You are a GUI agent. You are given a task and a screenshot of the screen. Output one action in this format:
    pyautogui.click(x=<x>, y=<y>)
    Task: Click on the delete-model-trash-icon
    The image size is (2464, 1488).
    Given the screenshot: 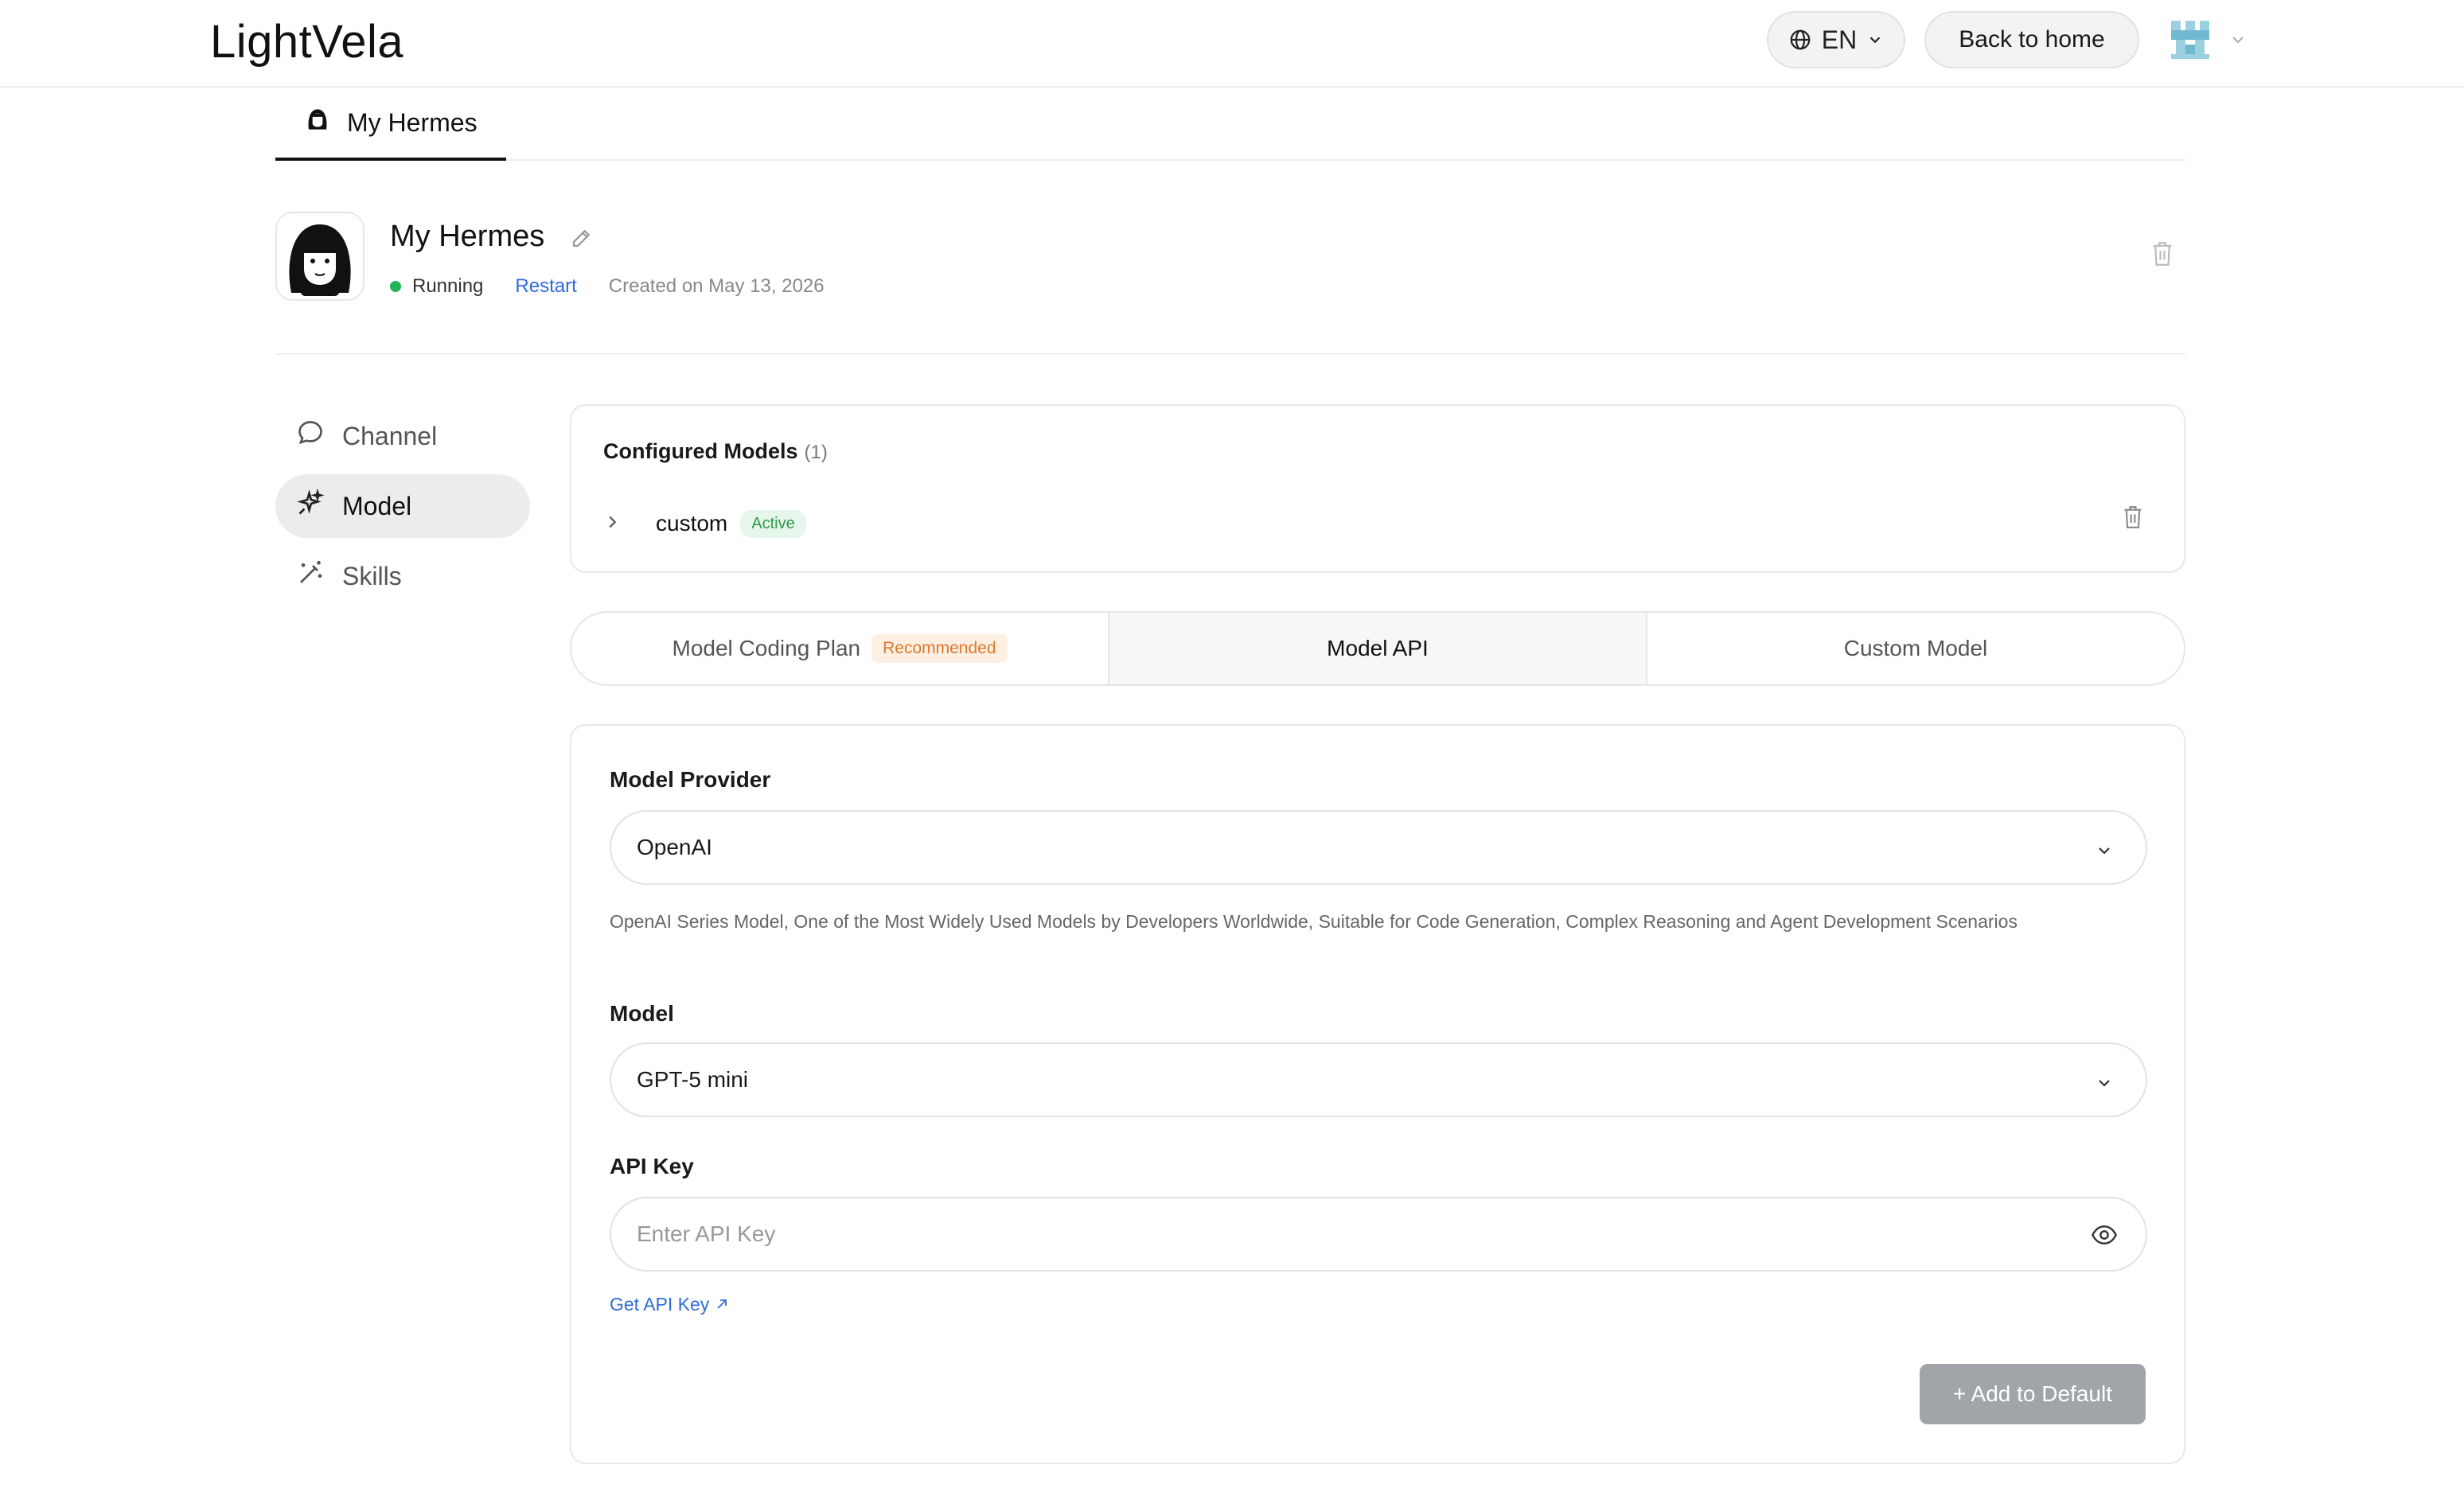 What is the action you would take?
    pyautogui.click(x=2133, y=519)
    